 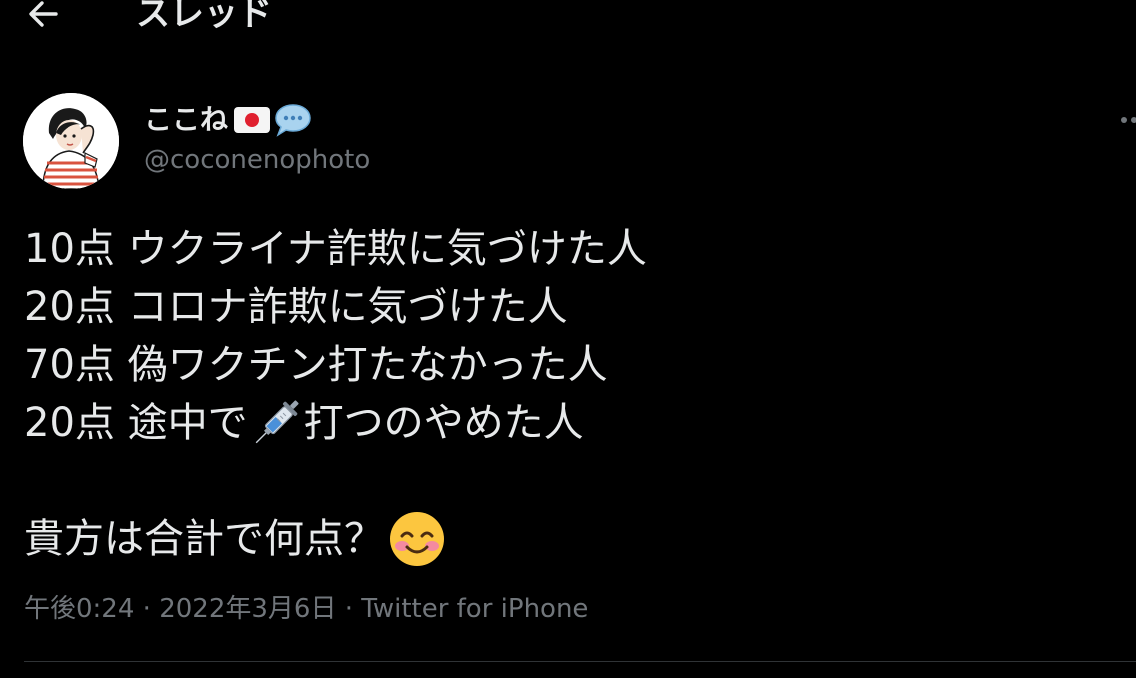 I want to click on author-name-row: ここね, so click(x=228, y=120).